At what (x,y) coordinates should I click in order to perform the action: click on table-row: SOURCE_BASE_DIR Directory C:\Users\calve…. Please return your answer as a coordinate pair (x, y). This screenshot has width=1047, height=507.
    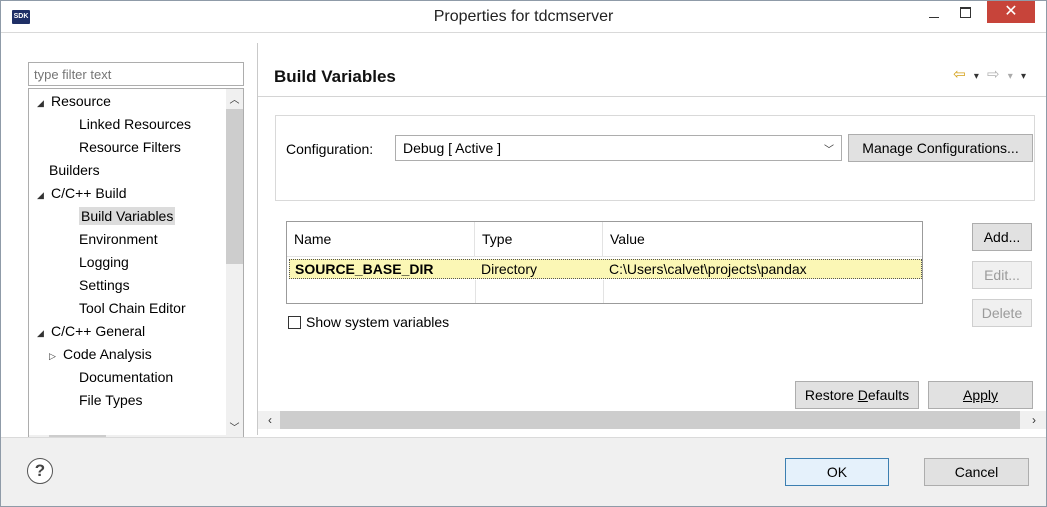
    Looking at the image, I should click on (605, 269).